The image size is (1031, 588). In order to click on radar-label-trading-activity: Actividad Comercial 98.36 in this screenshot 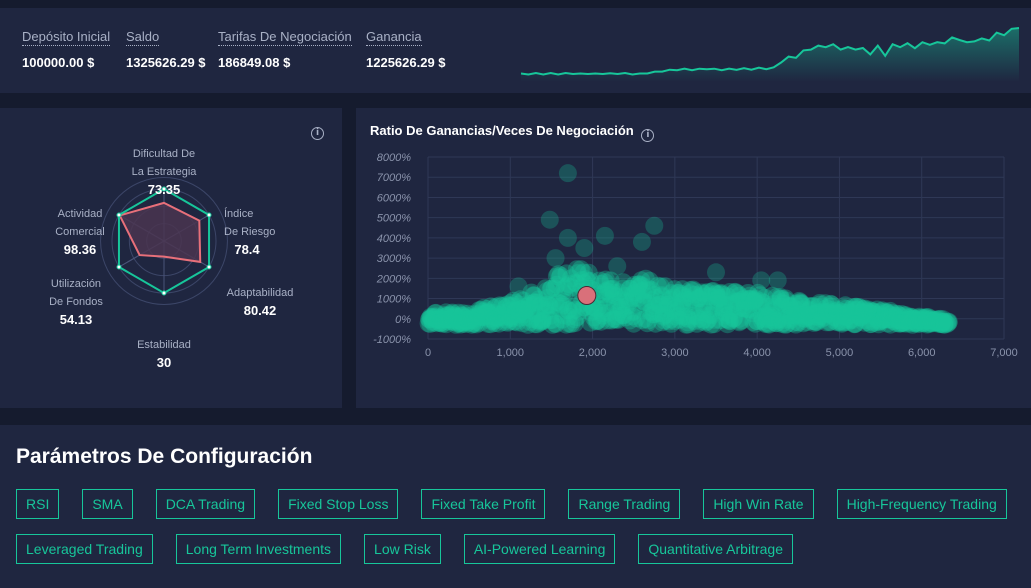, I will do `click(80, 232)`.